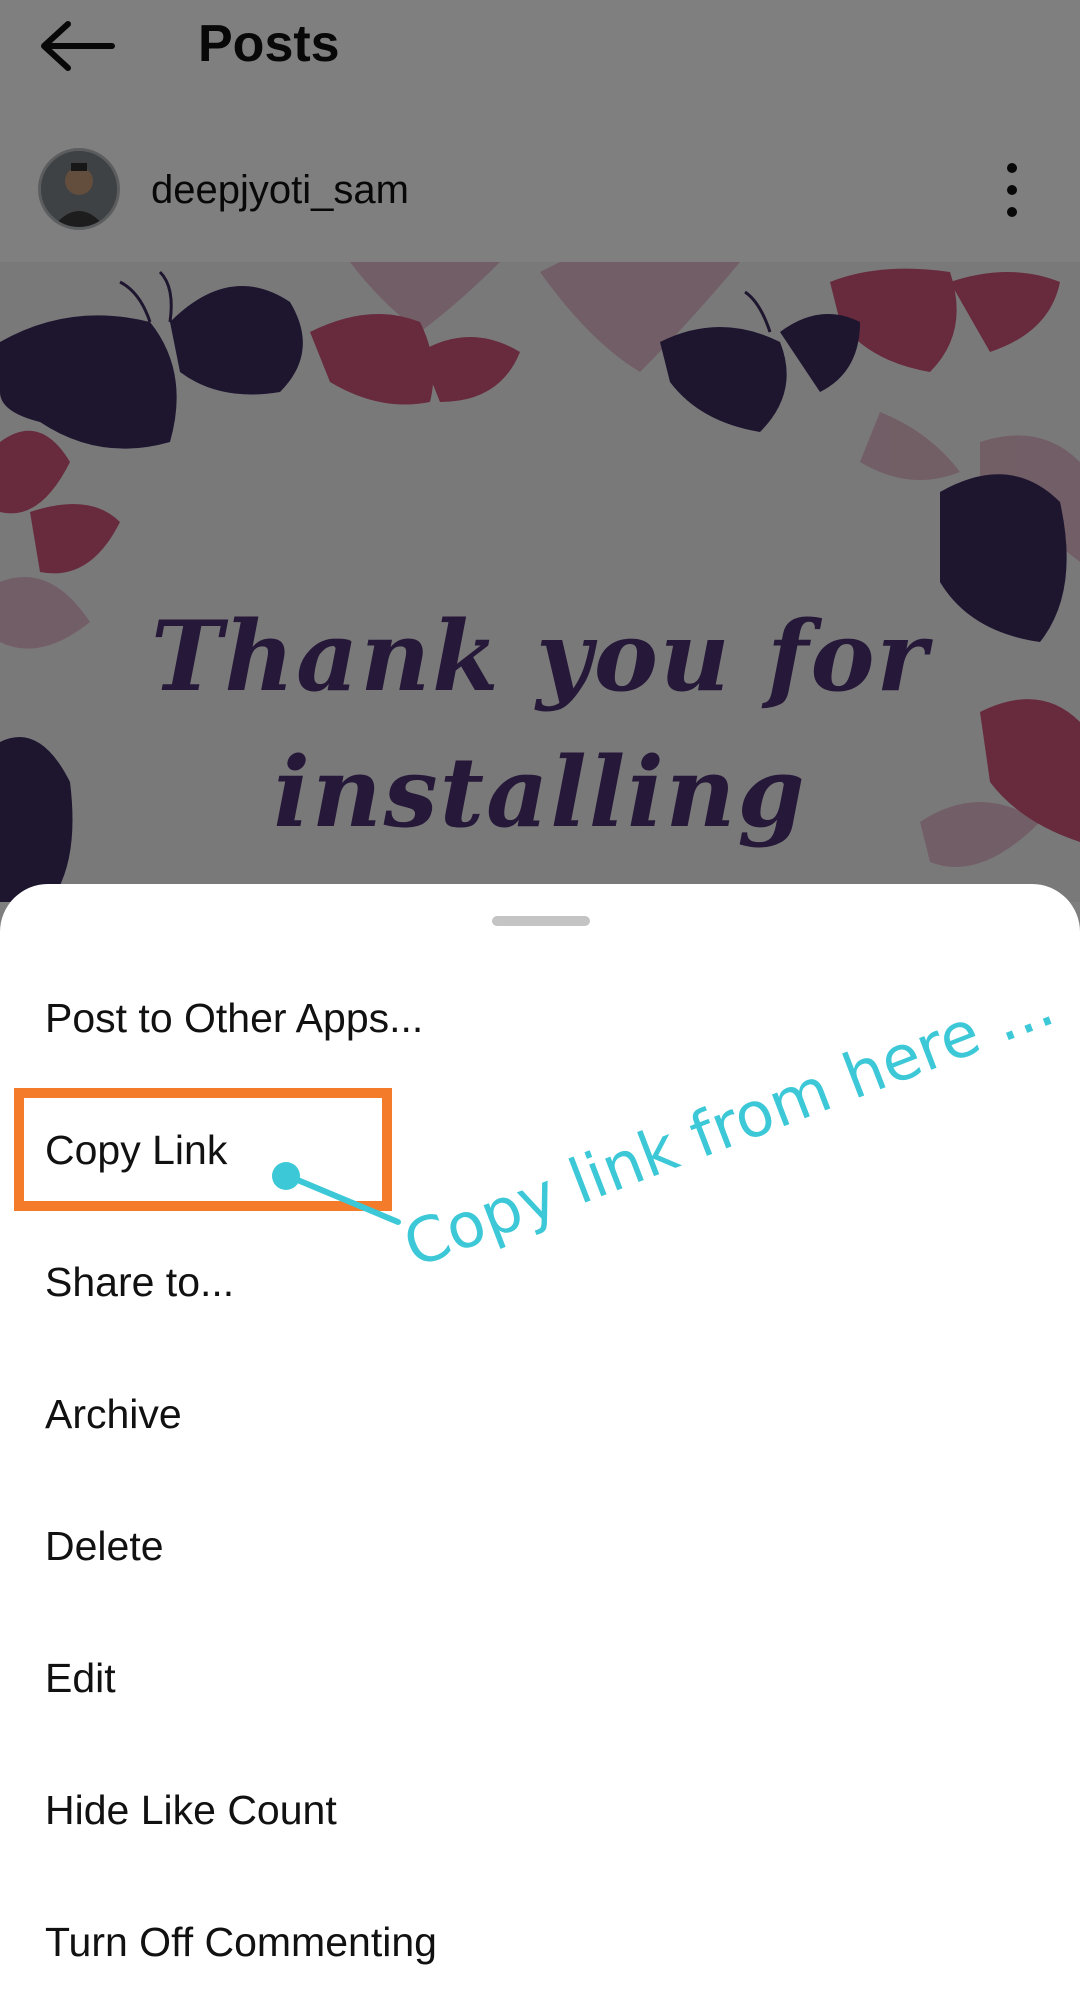 This screenshot has height=2010, width=1080. Describe the element at coordinates (540, 1944) in the screenshot. I see `menu-item-turn-off-commenting: Turn Off Commenting` at that location.